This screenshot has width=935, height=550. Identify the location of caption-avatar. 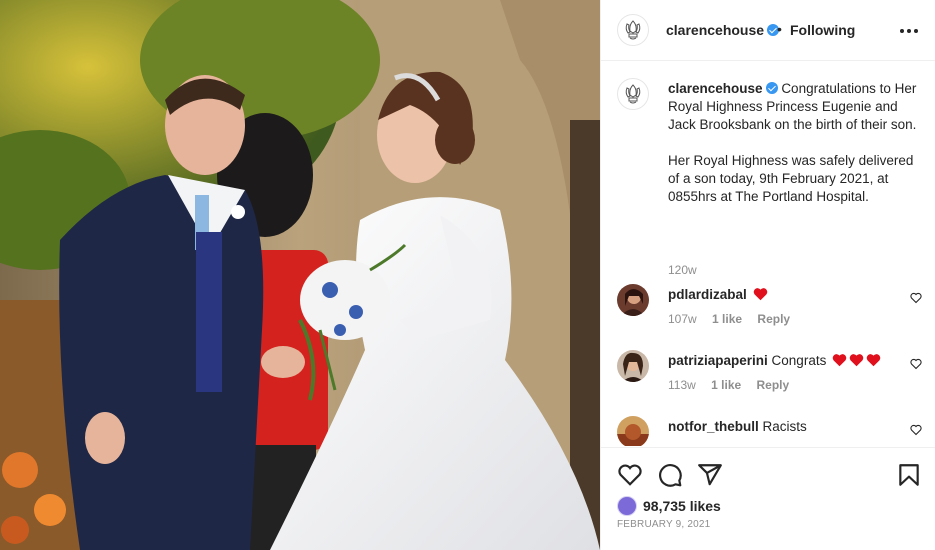
(633, 94).